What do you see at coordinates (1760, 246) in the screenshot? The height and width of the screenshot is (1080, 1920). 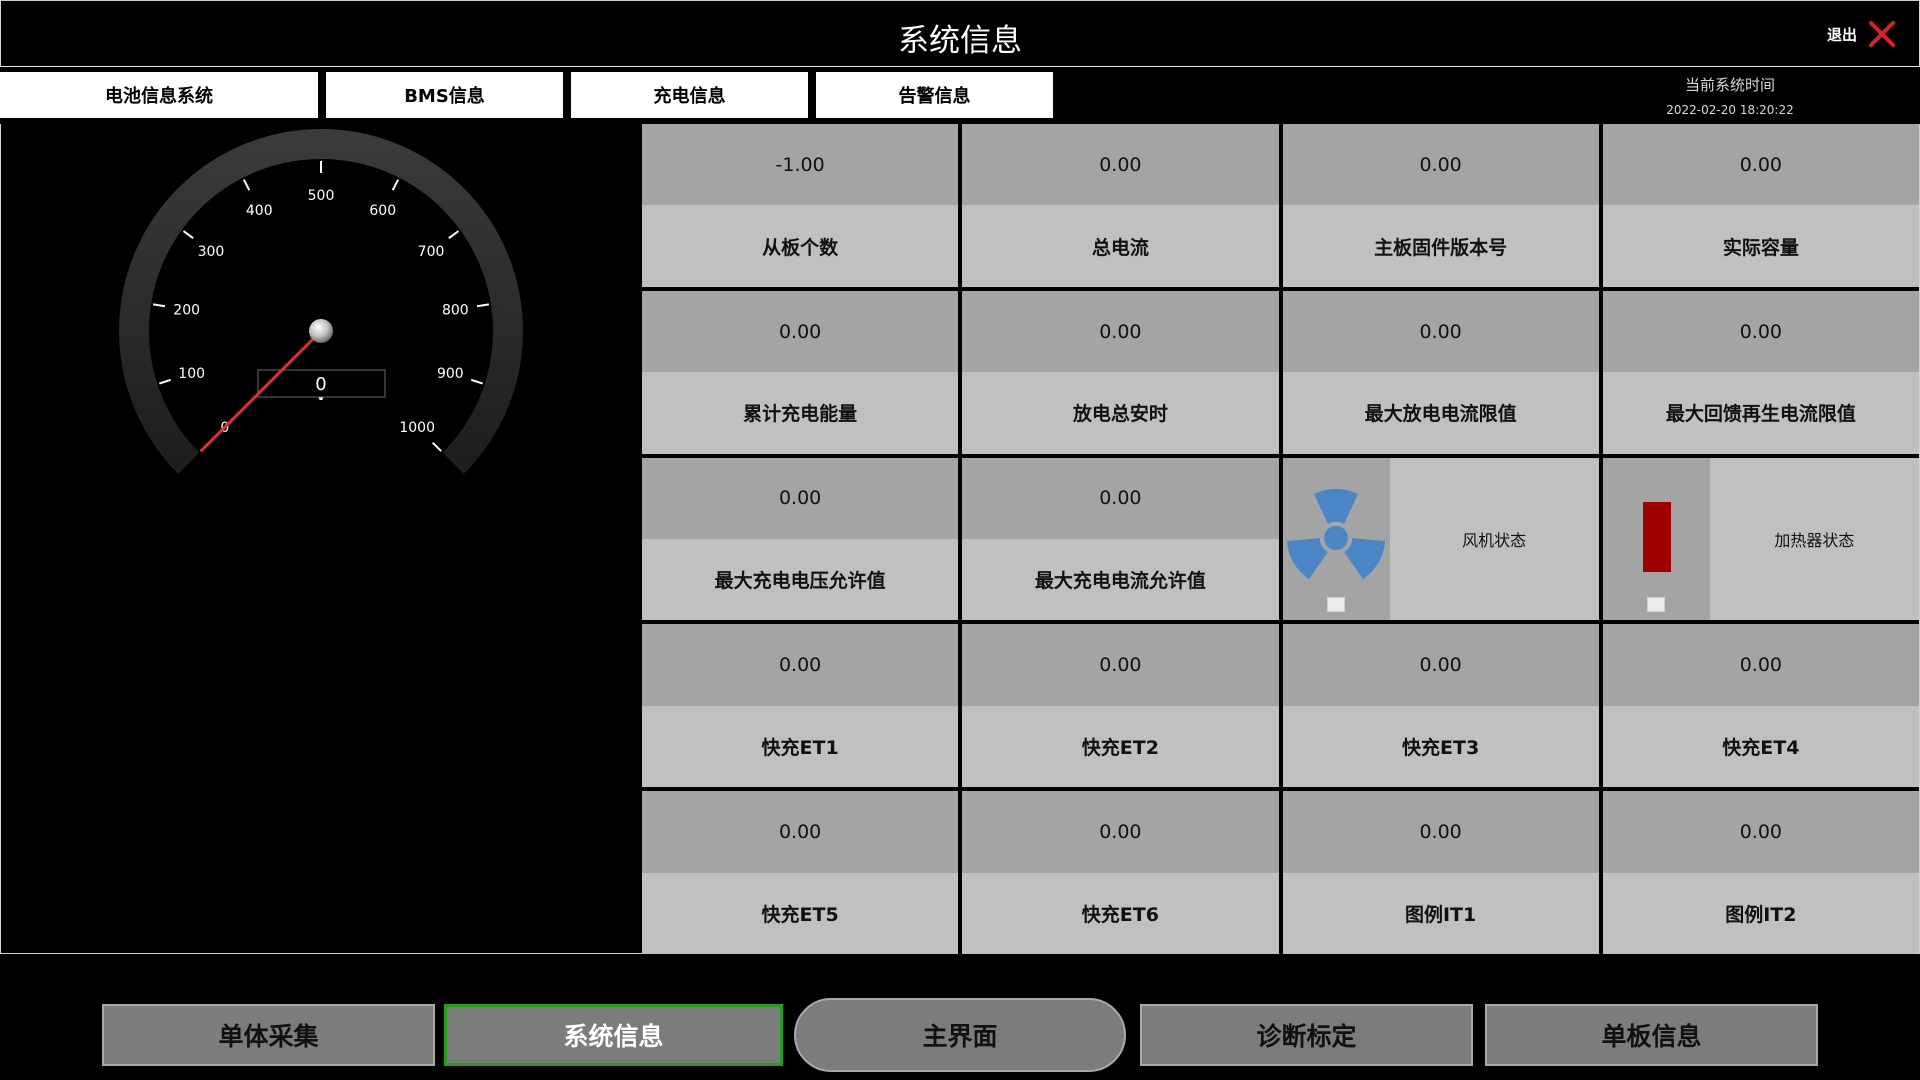 I see `cell-label: 实际容量` at bounding box center [1760, 246].